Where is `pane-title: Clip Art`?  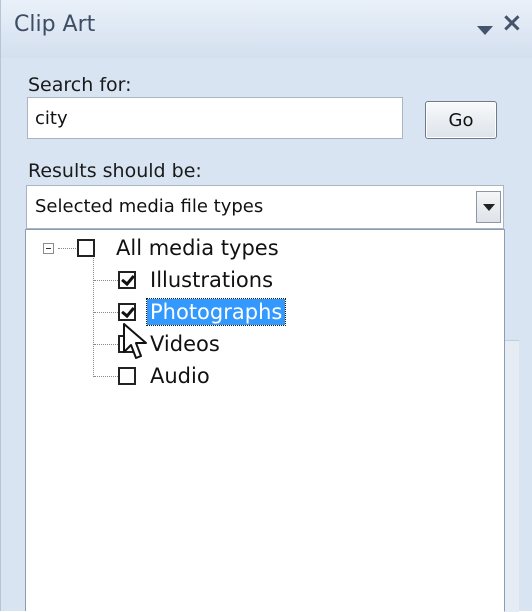 pane-title: Clip Art is located at coordinates (55, 24).